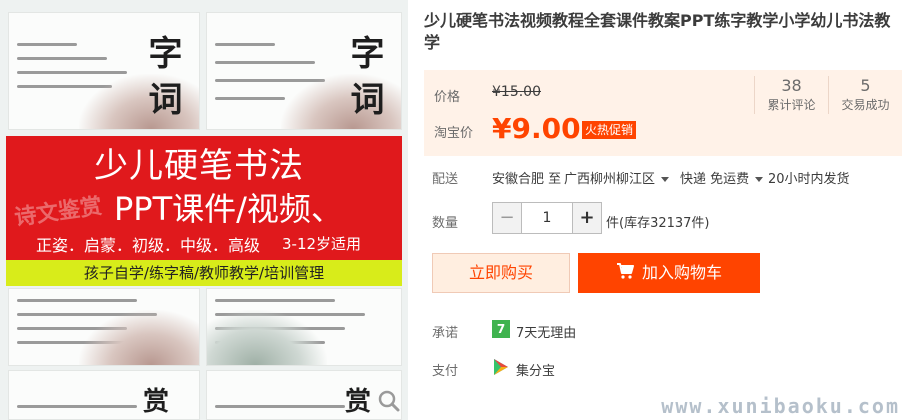  Describe the element at coordinates (865, 105) in the screenshot. I see `sales-count-label: 交易成功` at that location.